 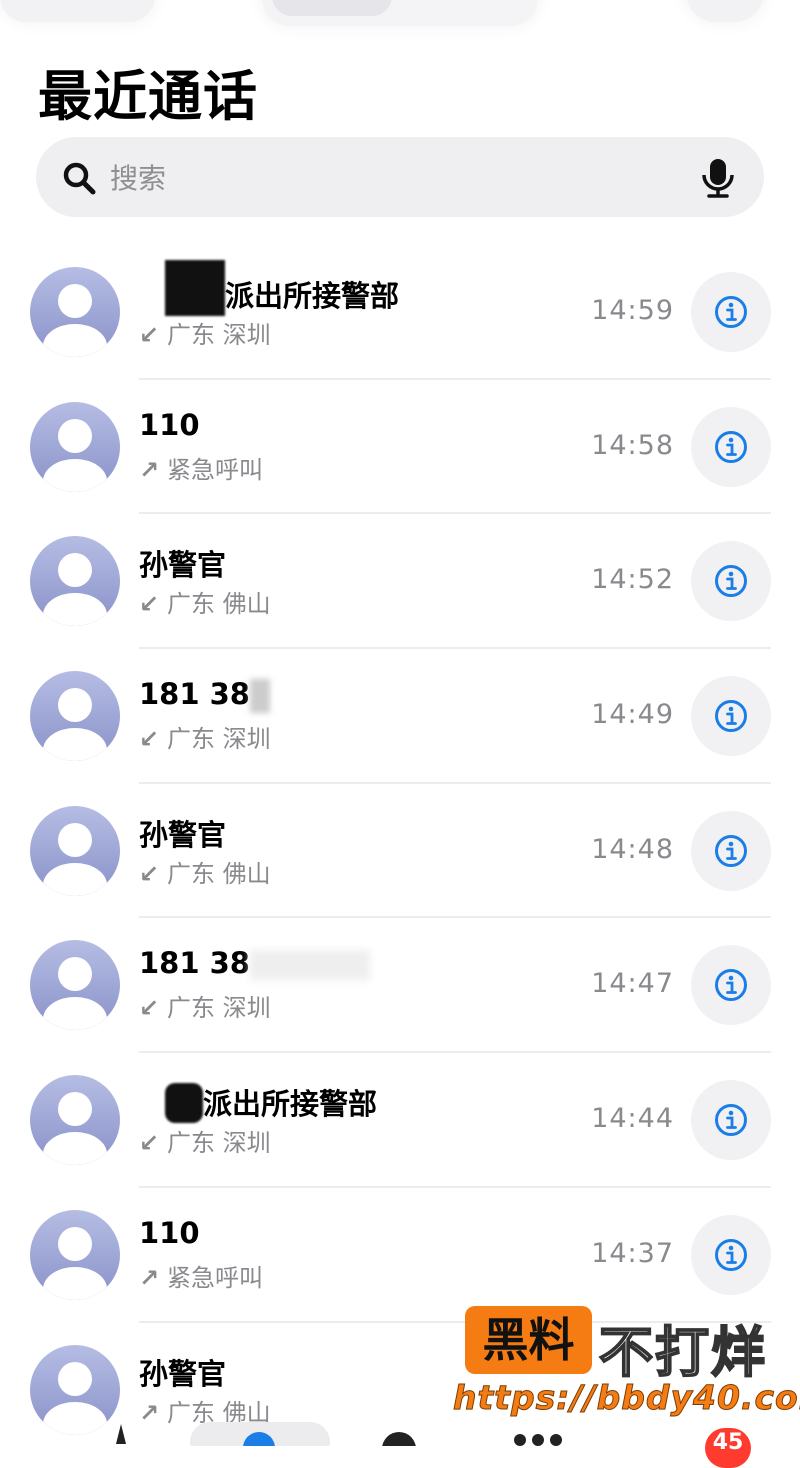 I want to click on edit-button, so click(x=725, y=11).